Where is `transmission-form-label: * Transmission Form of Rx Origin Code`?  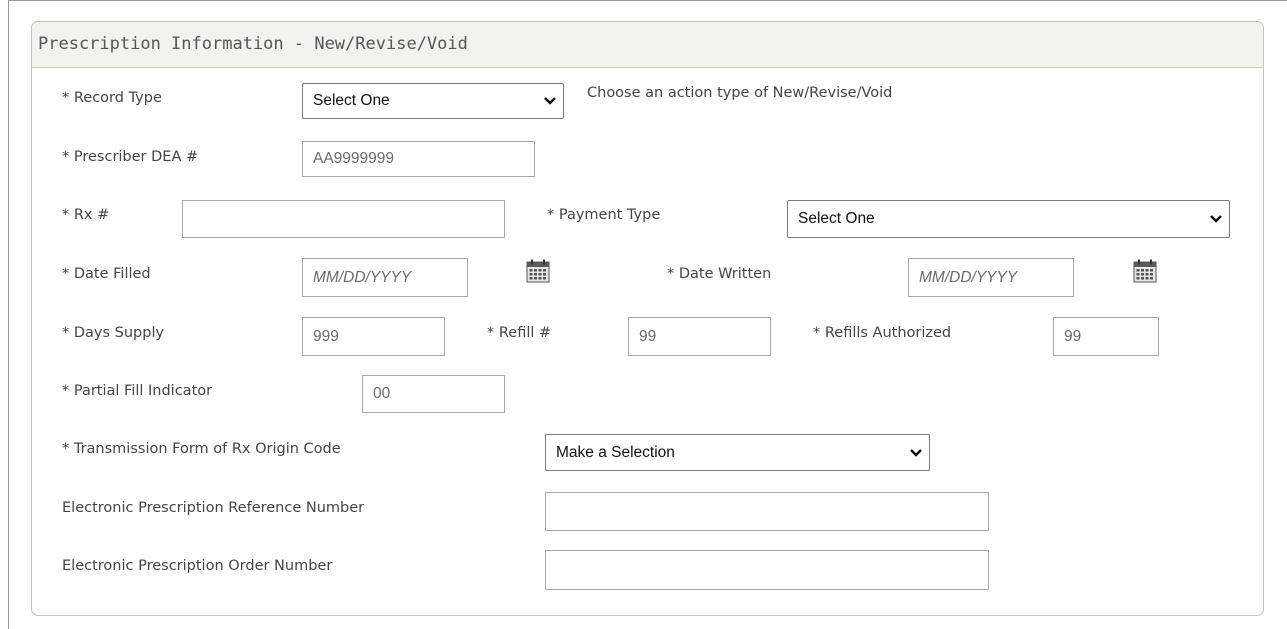
transmission-form-label: * Transmission Form of Rx Origin Code is located at coordinates (201, 449).